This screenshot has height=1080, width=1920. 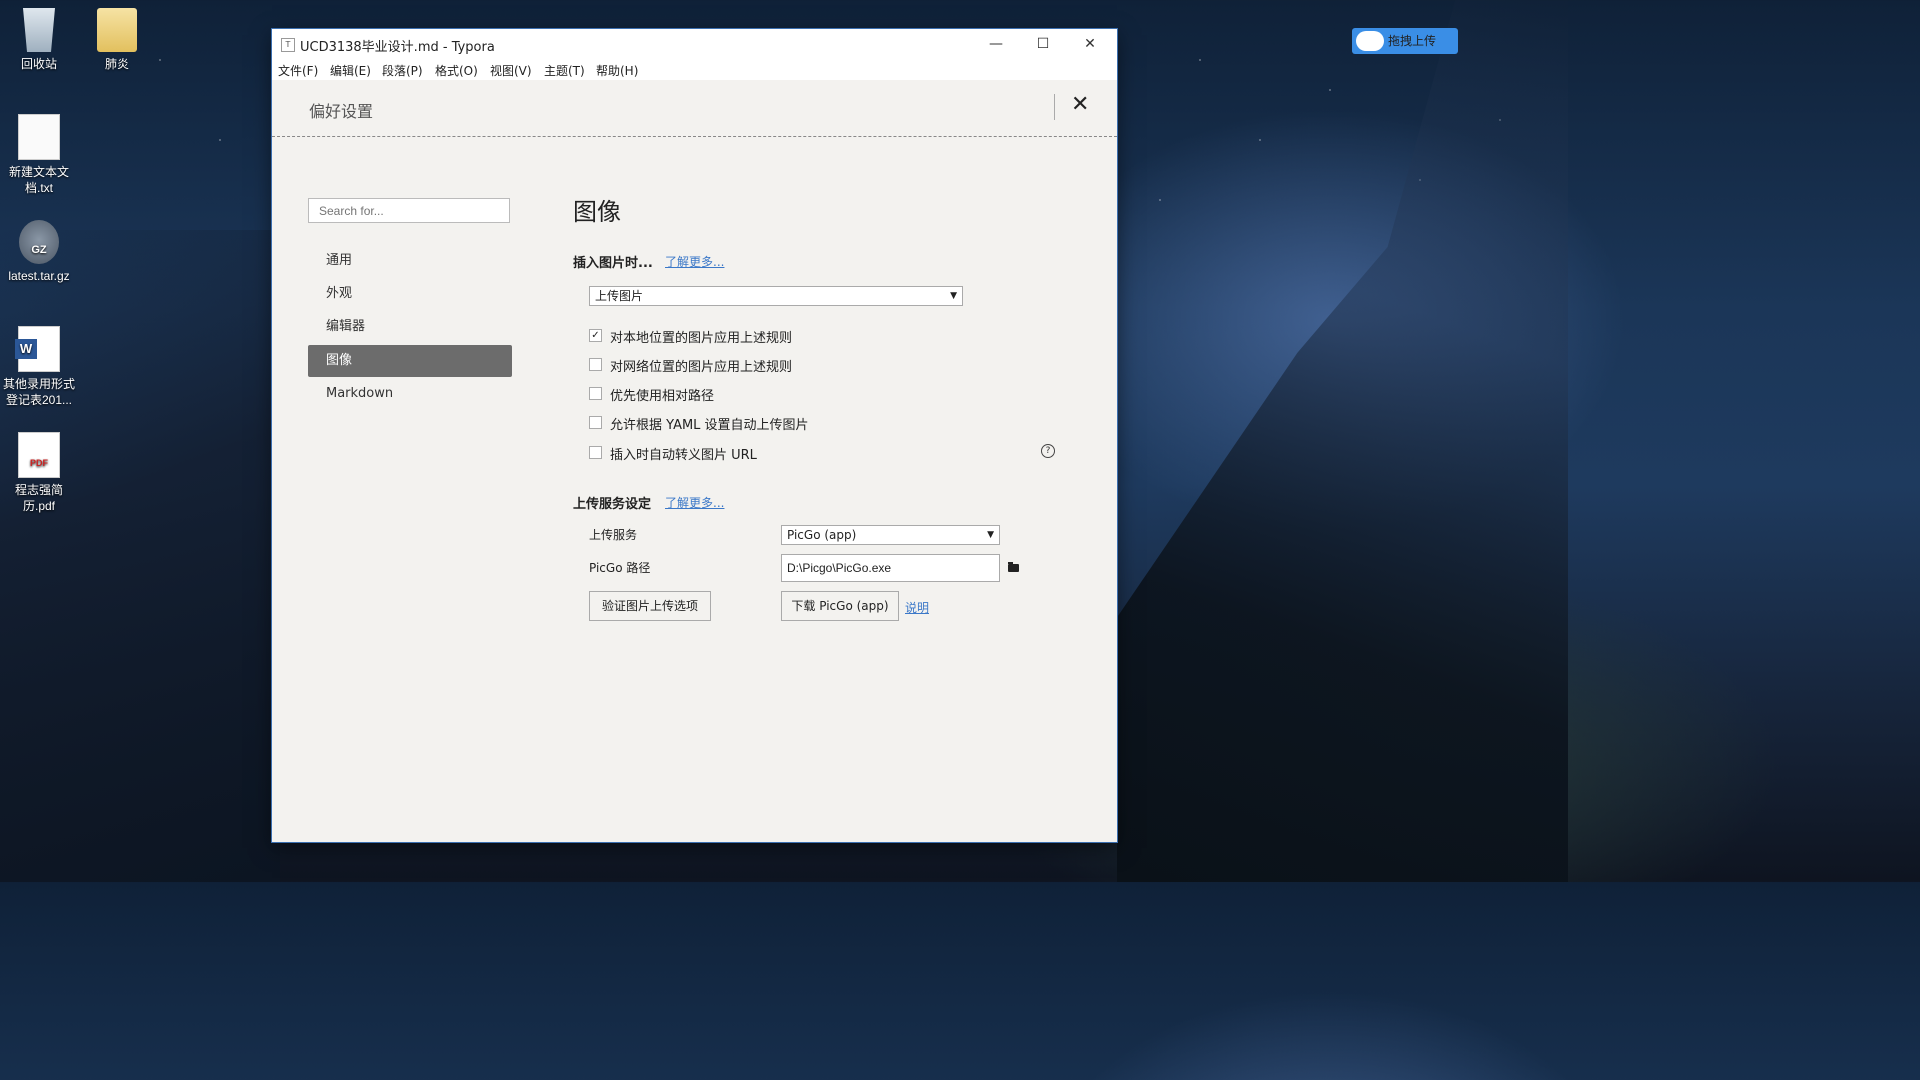 What do you see at coordinates (402, 70) in the screenshot?
I see `menu-paragraph: 段落(P)` at bounding box center [402, 70].